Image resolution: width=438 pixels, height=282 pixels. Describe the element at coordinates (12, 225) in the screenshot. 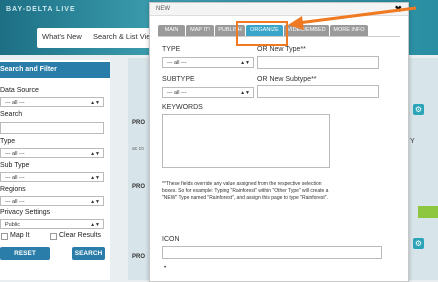

I see `privacy-value: Public` at that location.